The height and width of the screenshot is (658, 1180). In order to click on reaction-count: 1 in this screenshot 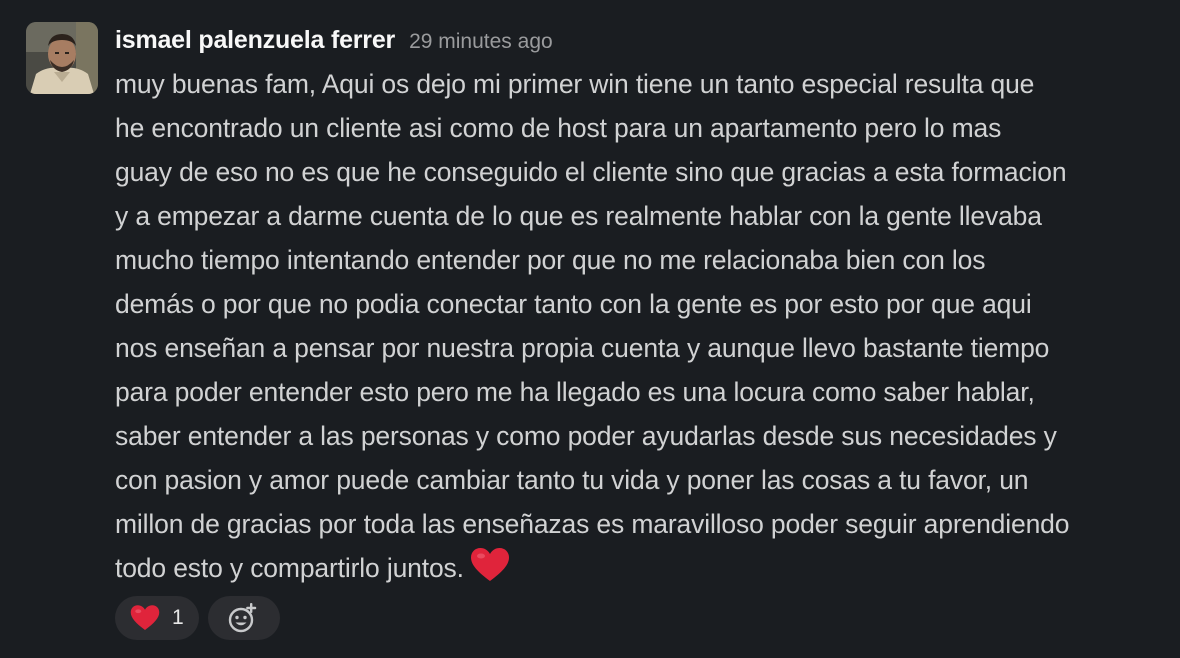, I will do `click(178, 617)`.